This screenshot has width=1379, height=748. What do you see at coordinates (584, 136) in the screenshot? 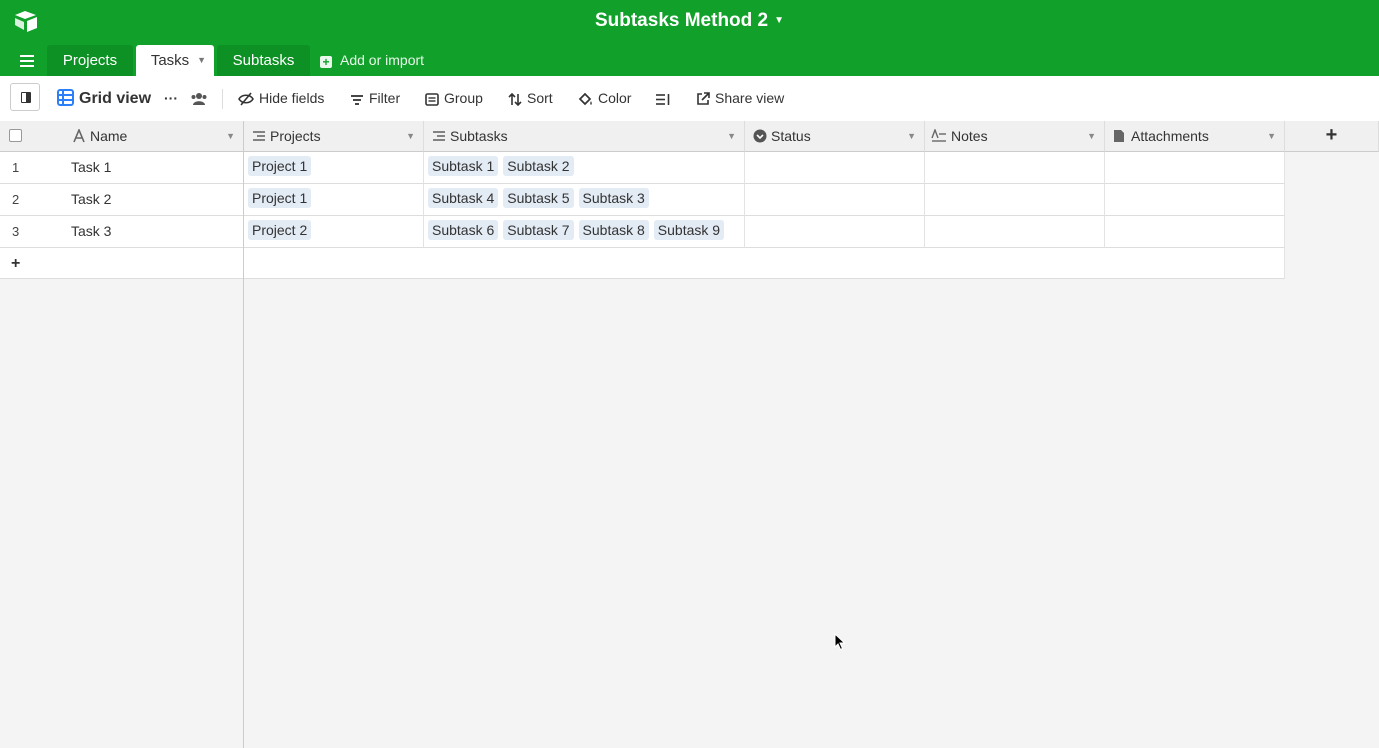
I see `column-header-subtasks: Subtasks ▼` at bounding box center [584, 136].